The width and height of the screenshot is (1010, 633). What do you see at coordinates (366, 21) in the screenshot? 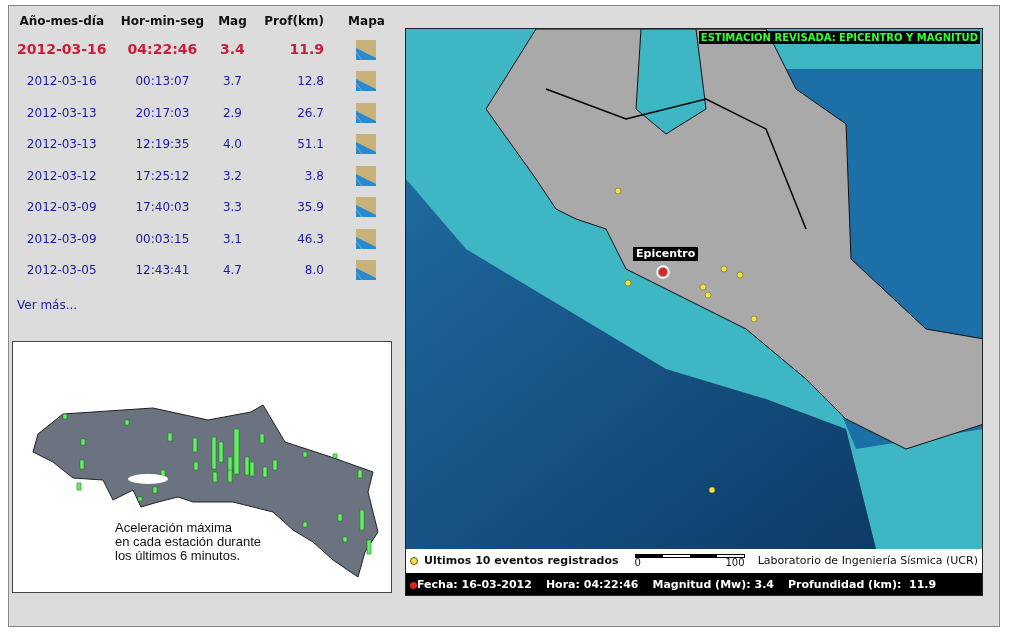
I see `column-header: Mapa` at bounding box center [366, 21].